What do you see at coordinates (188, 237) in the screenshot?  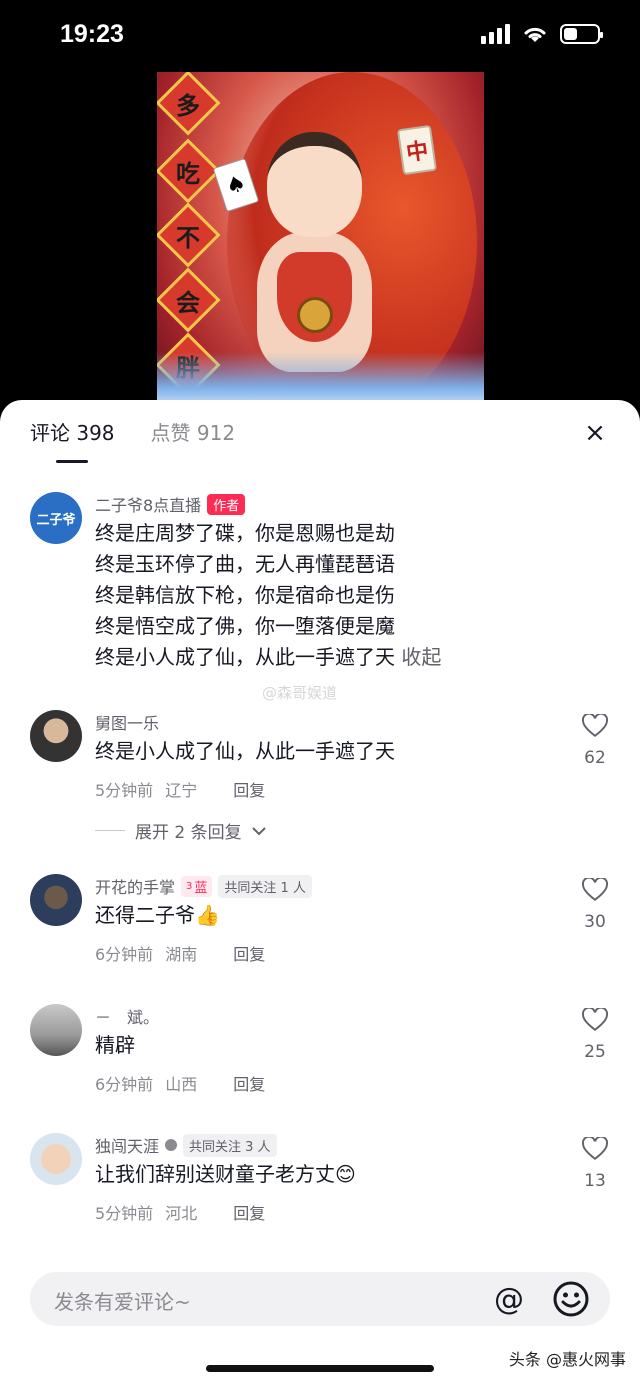 I see `banner-char: 不` at bounding box center [188, 237].